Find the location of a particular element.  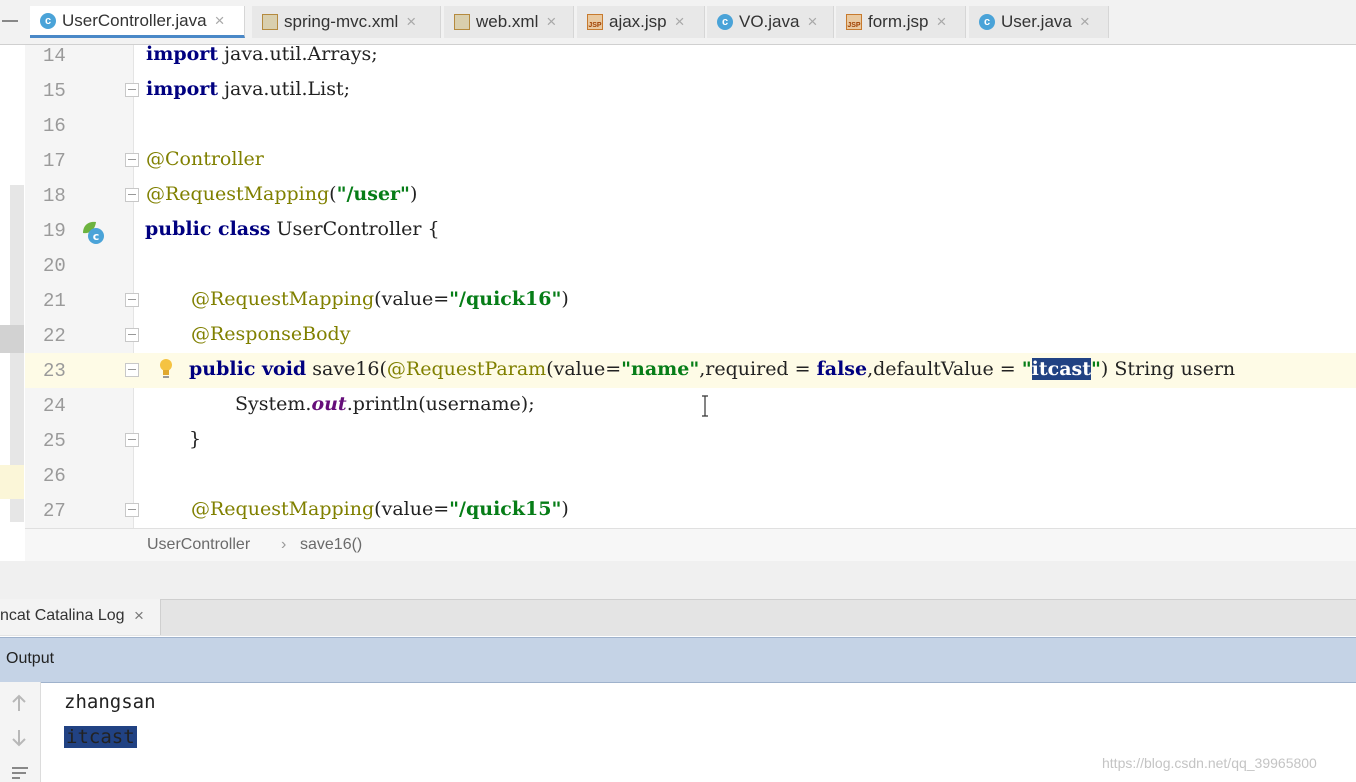

code-line: 16 is located at coordinates (690, 126).